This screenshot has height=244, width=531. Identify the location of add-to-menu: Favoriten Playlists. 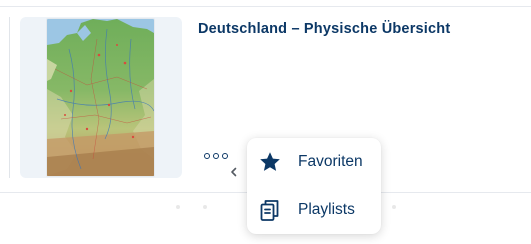
(314, 186).